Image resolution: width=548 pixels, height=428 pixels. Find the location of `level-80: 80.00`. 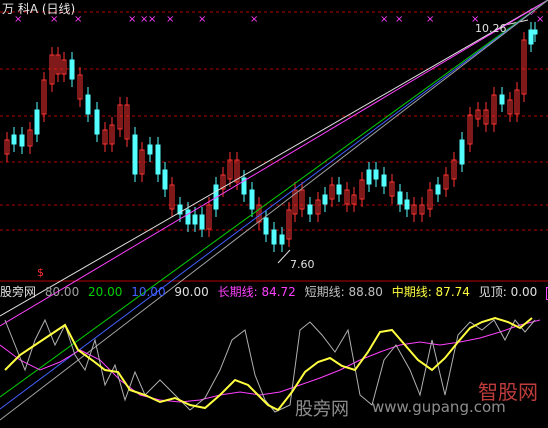

level-80: 80.00 is located at coordinates (62, 292).